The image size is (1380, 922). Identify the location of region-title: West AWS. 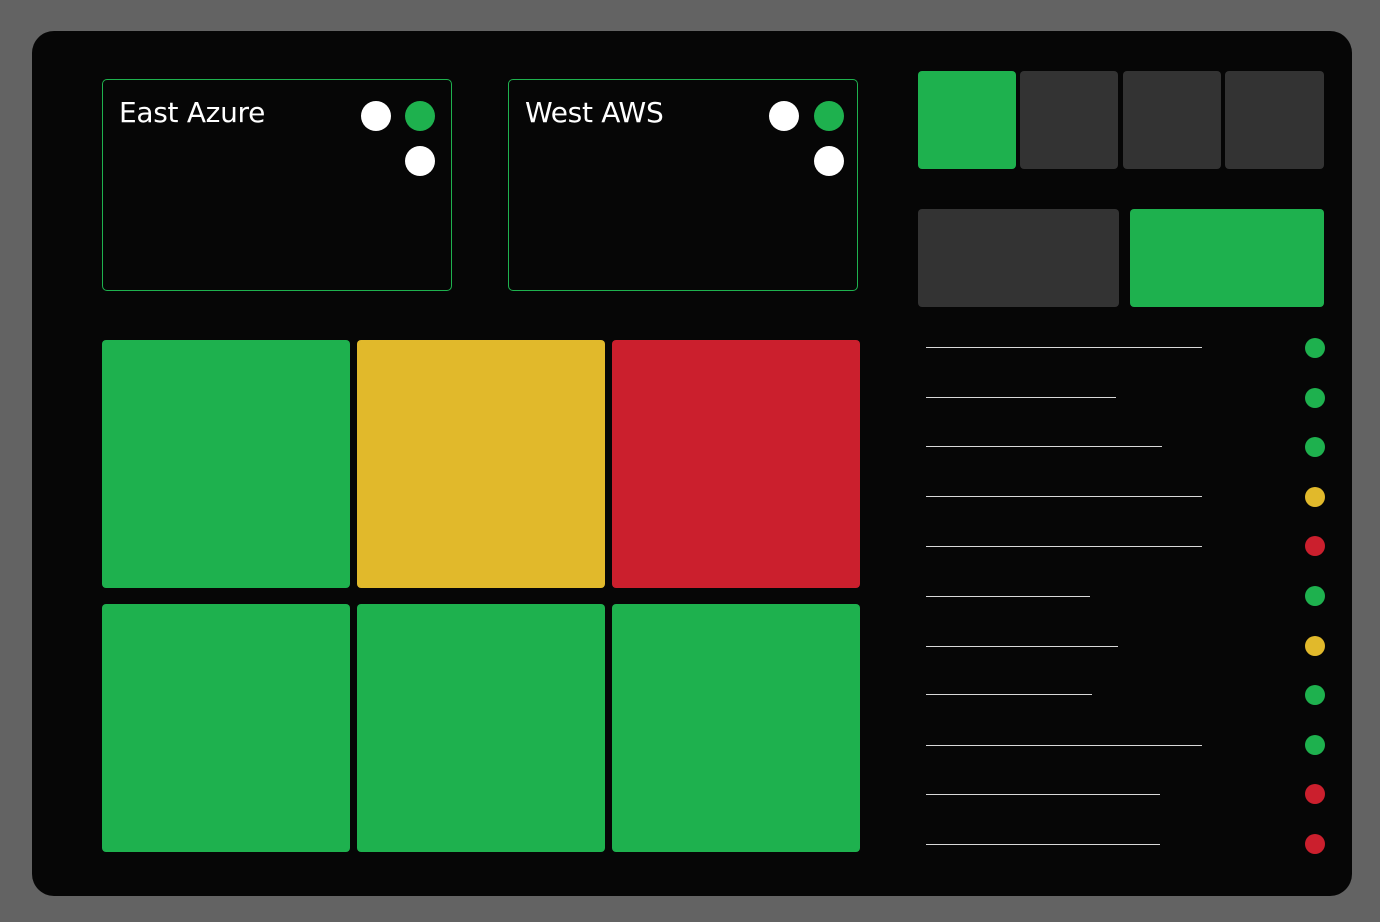
(594, 112).